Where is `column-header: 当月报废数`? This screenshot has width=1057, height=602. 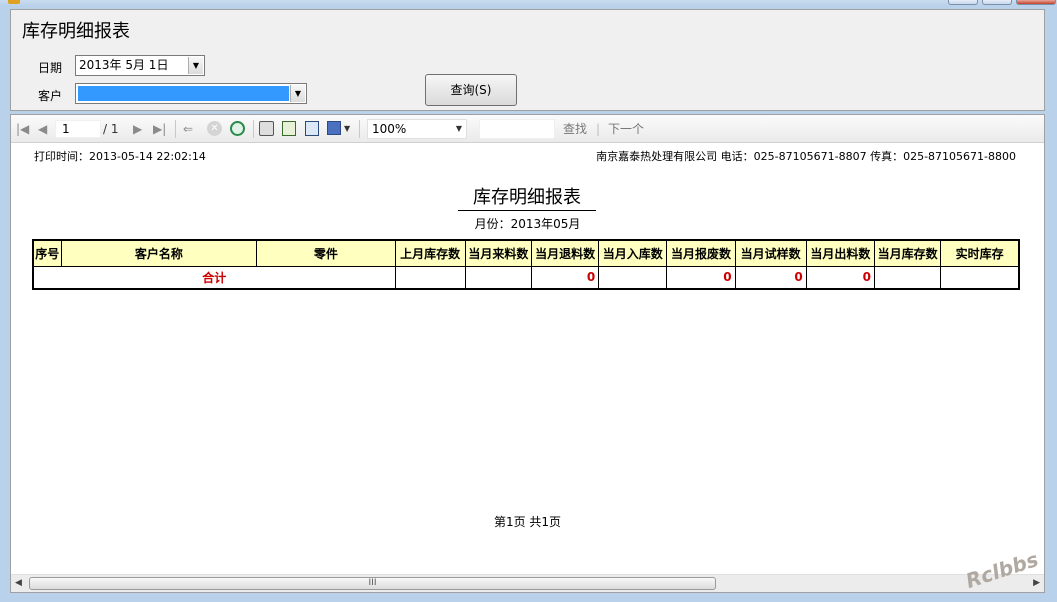 column-header: 当月报废数 is located at coordinates (701, 253).